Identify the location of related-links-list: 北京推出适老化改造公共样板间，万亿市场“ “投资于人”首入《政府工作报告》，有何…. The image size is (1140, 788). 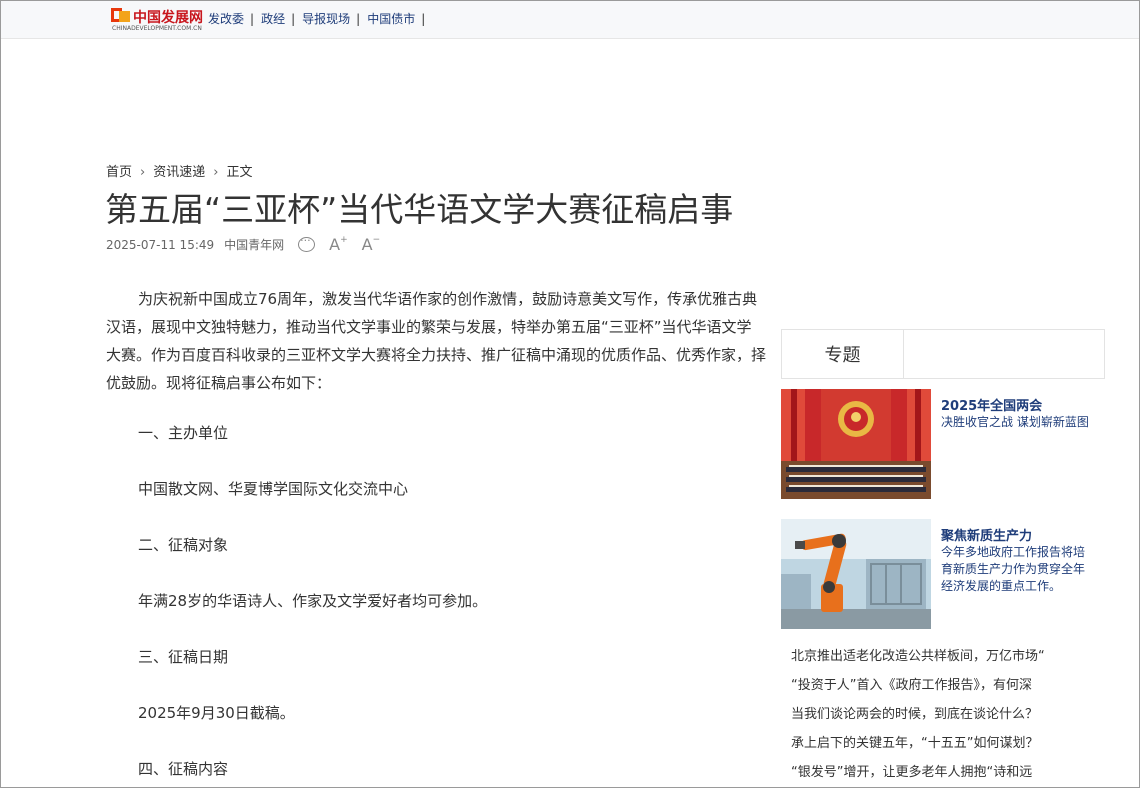
(941, 714).